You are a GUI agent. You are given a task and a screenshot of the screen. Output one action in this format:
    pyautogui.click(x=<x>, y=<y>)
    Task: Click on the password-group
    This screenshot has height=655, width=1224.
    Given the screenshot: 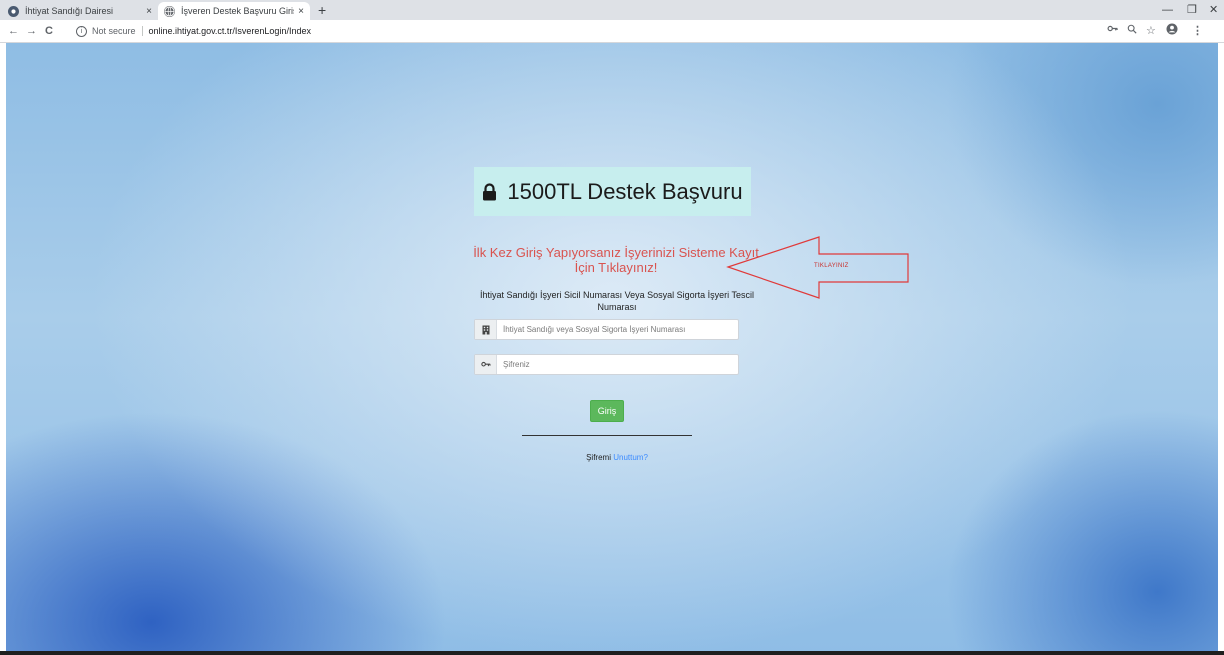 What is the action you would take?
    pyautogui.click(x=606, y=364)
    